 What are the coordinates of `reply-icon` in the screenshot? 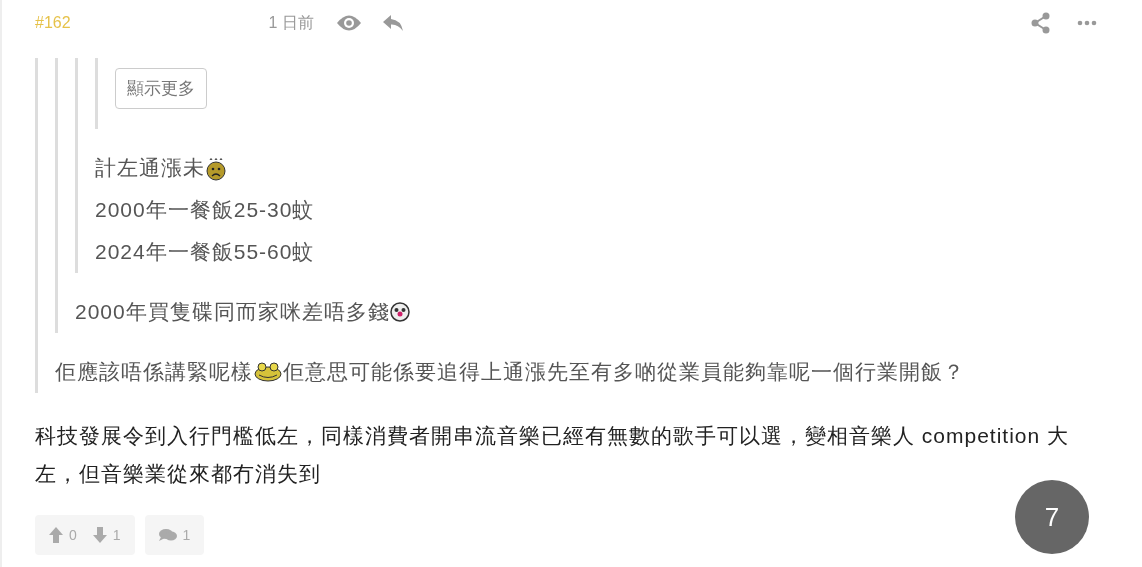 It's located at (392, 23).